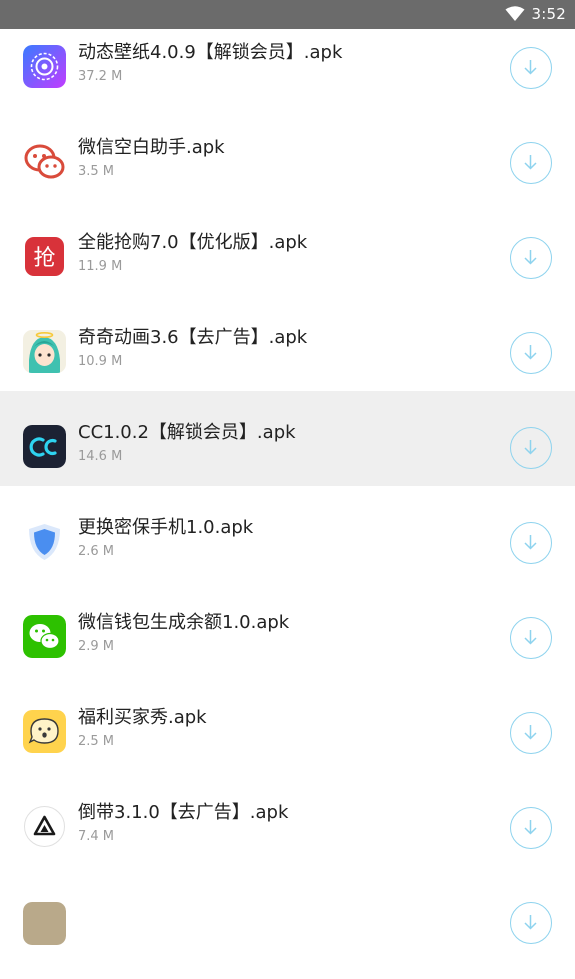 The image size is (575, 979). What do you see at coordinates (142, 717) in the screenshot?
I see `file-name: 福利买家秀.apk` at bounding box center [142, 717].